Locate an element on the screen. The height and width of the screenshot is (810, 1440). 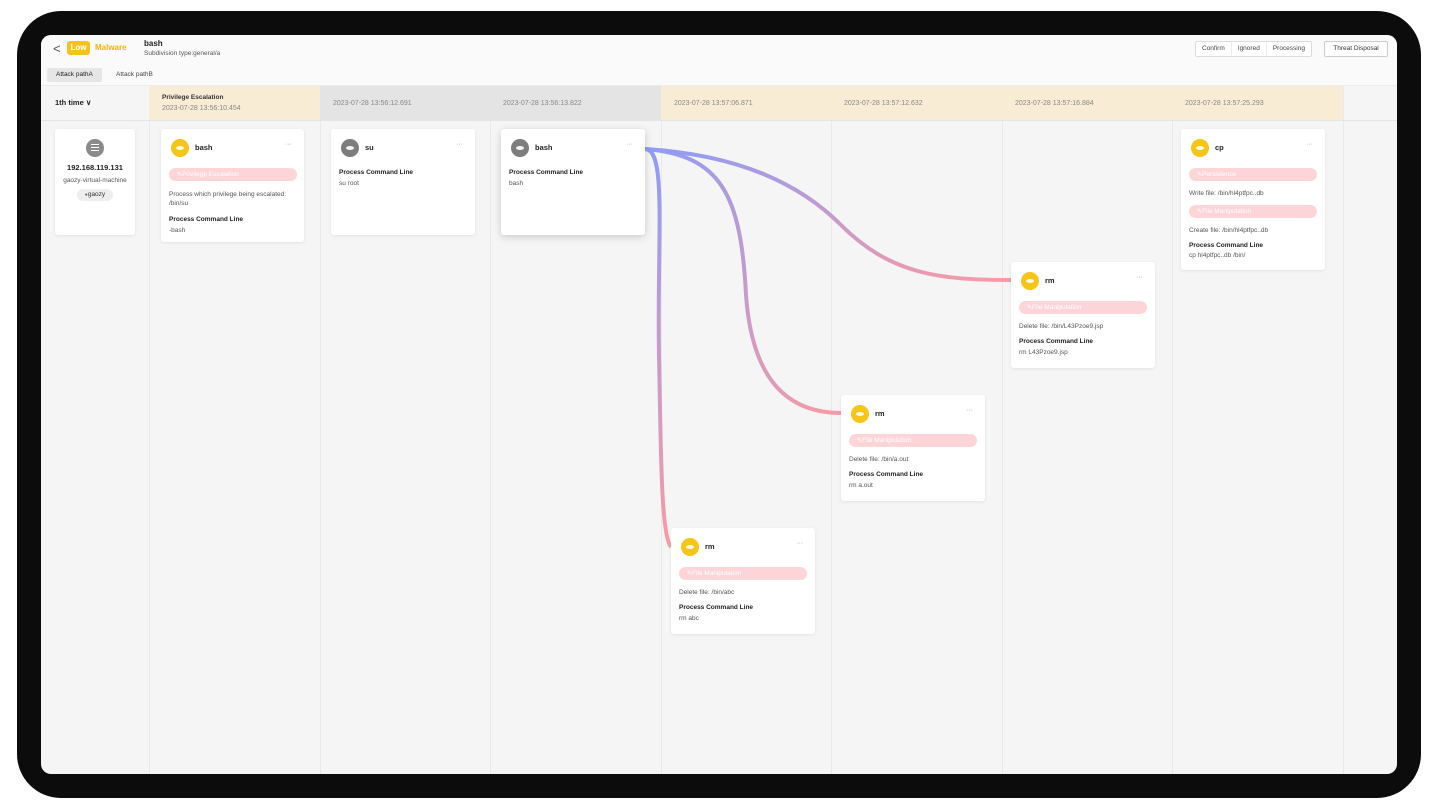
cmd-value: bash is located at coordinates (516, 183).